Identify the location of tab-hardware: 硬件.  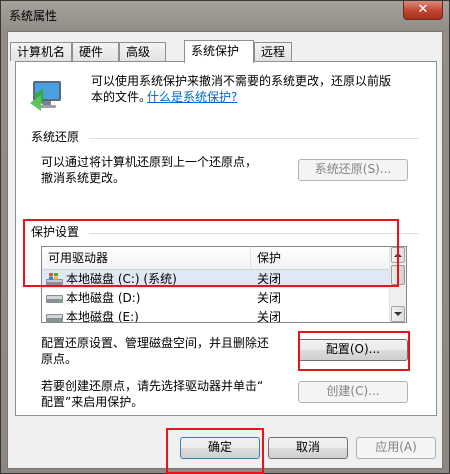
(95, 51).